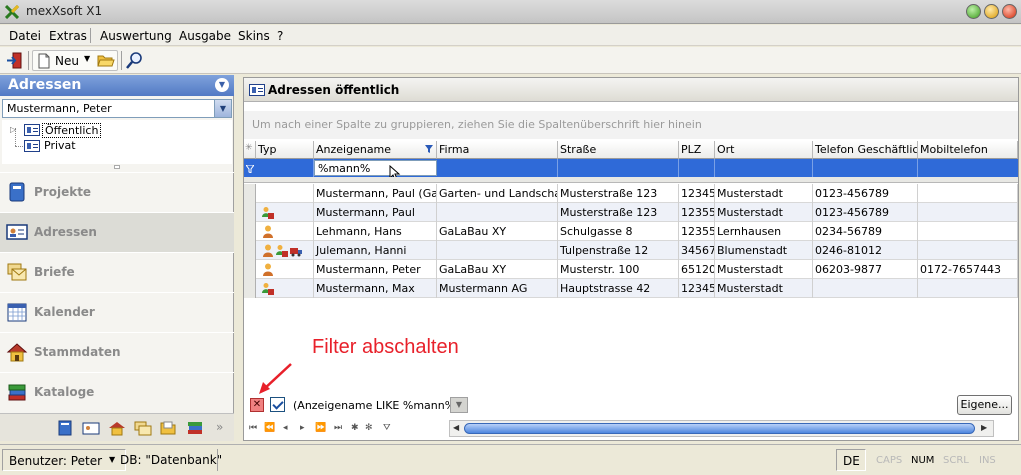  What do you see at coordinates (375, 150) in the screenshot?
I see `column-header-anzeigename: Anzeigename` at bounding box center [375, 150].